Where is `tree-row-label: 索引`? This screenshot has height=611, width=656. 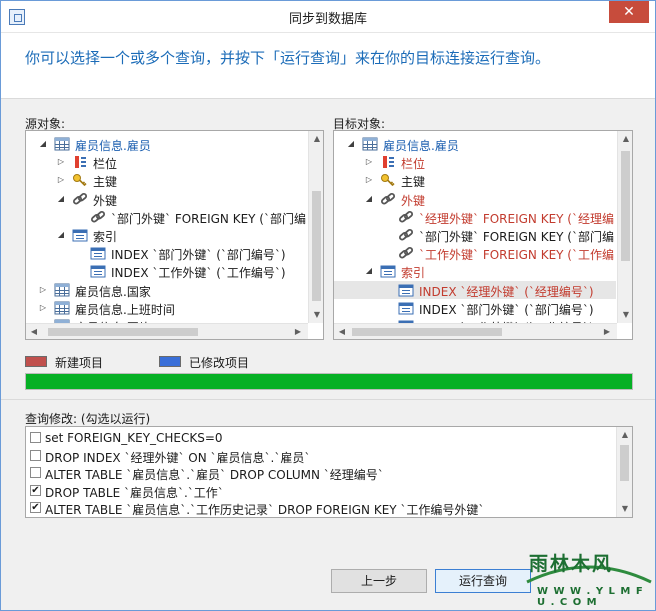 tree-row-label: 索引 is located at coordinates (105, 237).